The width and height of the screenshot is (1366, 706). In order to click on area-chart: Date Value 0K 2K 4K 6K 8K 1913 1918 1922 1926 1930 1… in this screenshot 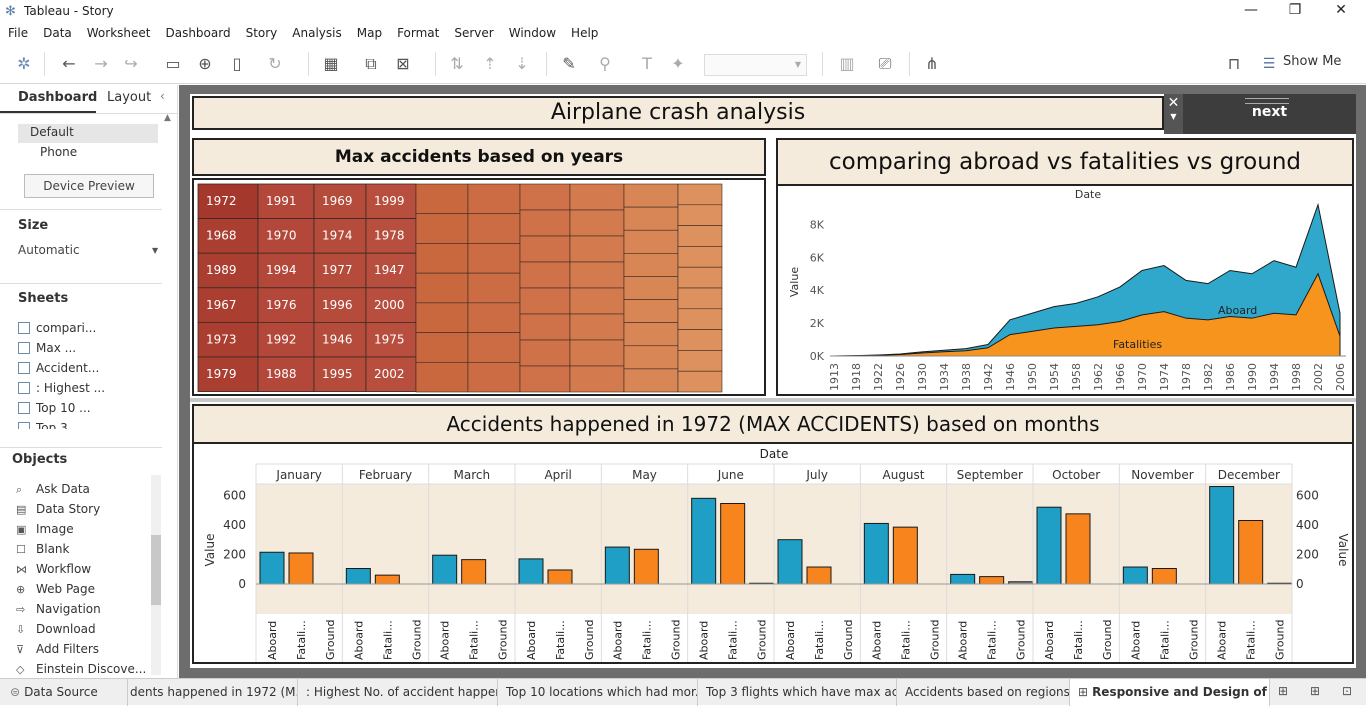, I will do `click(1065, 289)`.